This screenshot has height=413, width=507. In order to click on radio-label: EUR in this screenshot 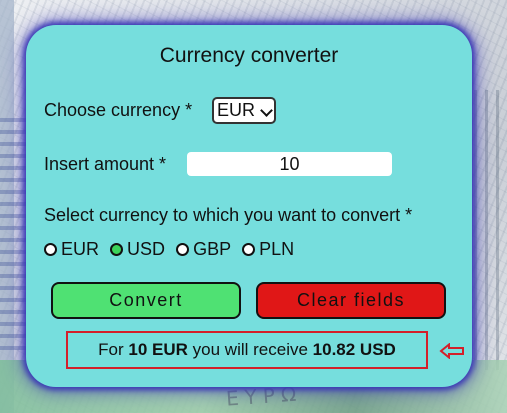, I will do `click(80, 249)`.